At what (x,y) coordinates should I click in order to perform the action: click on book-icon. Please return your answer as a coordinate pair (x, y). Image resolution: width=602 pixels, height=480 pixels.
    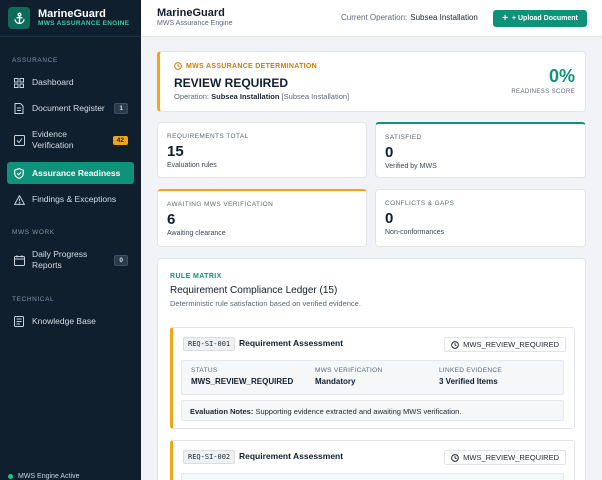
    Looking at the image, I should click on (19, 322).